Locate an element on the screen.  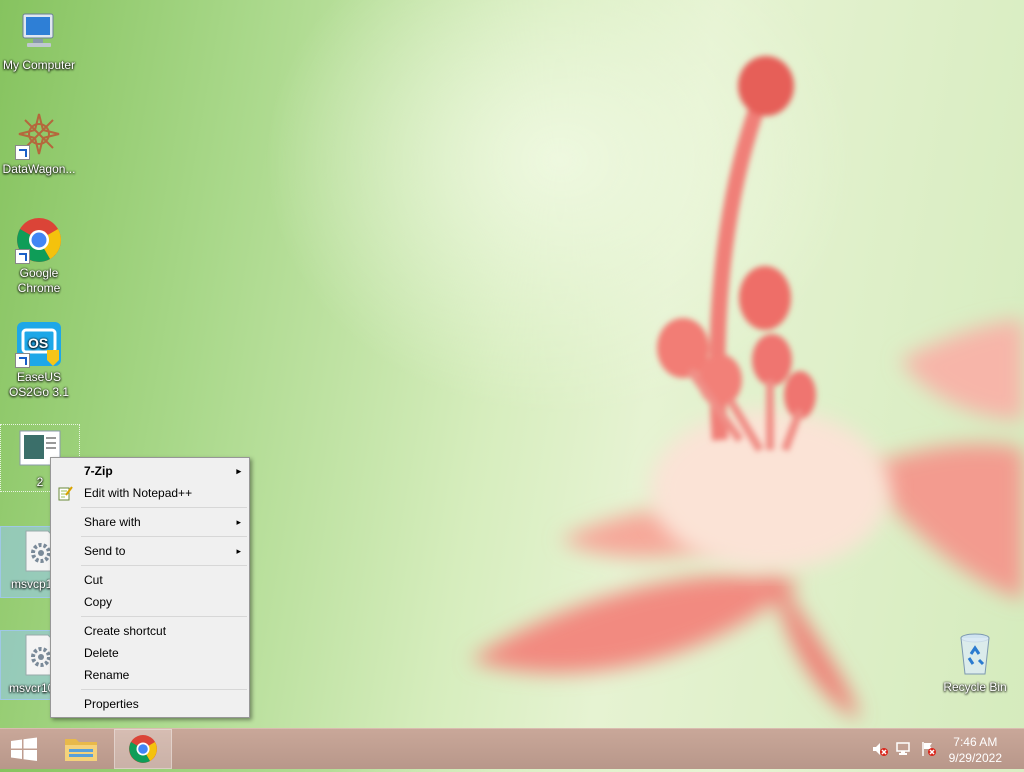
windows-logo-icon is located at coordinates (24, 749).